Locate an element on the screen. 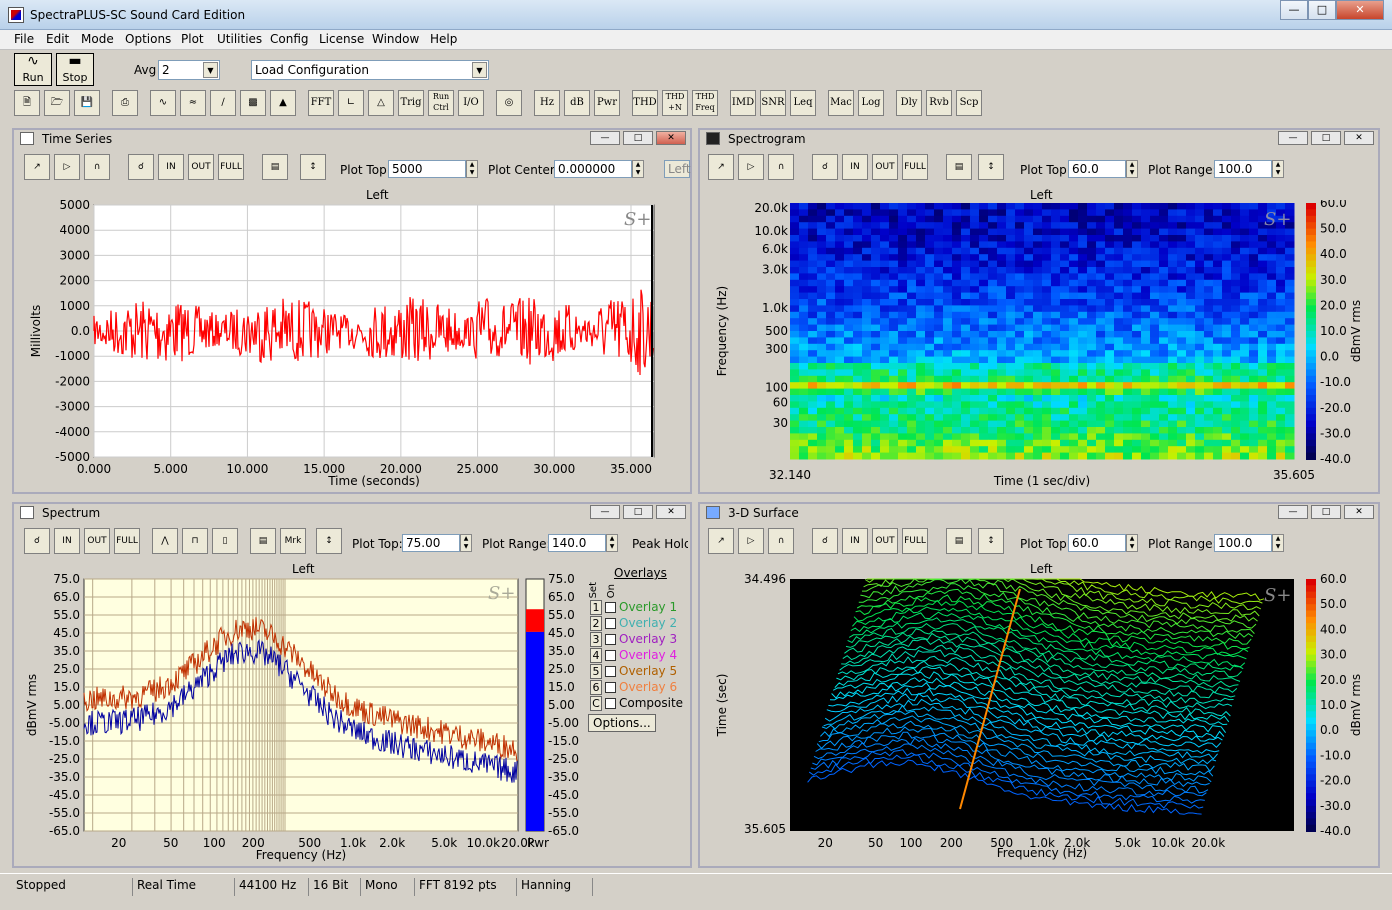 This screenshot has height=910, width=1392. peak-hold-label: Peak Hold is located at coordinates (660, 544).